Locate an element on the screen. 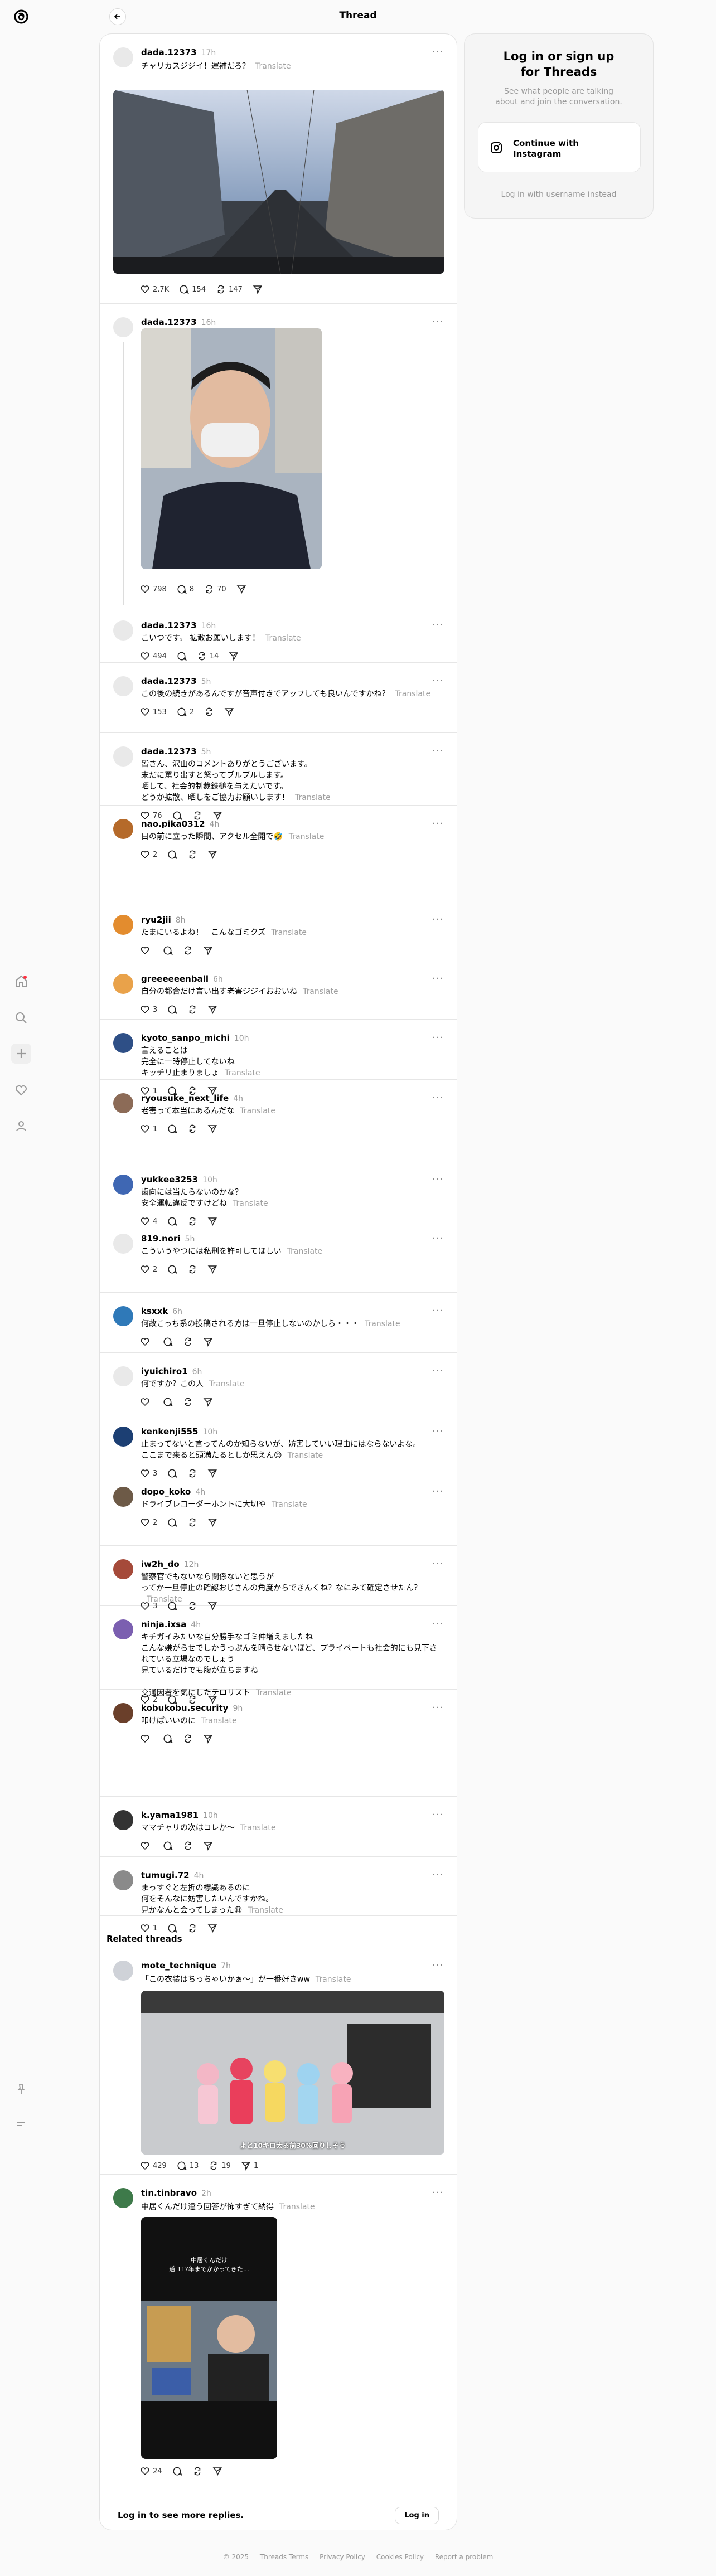 The width and height of the screenshot is (716, 2576). footer-link-terms: Threads Terms is located at coordinates (284, 2557).